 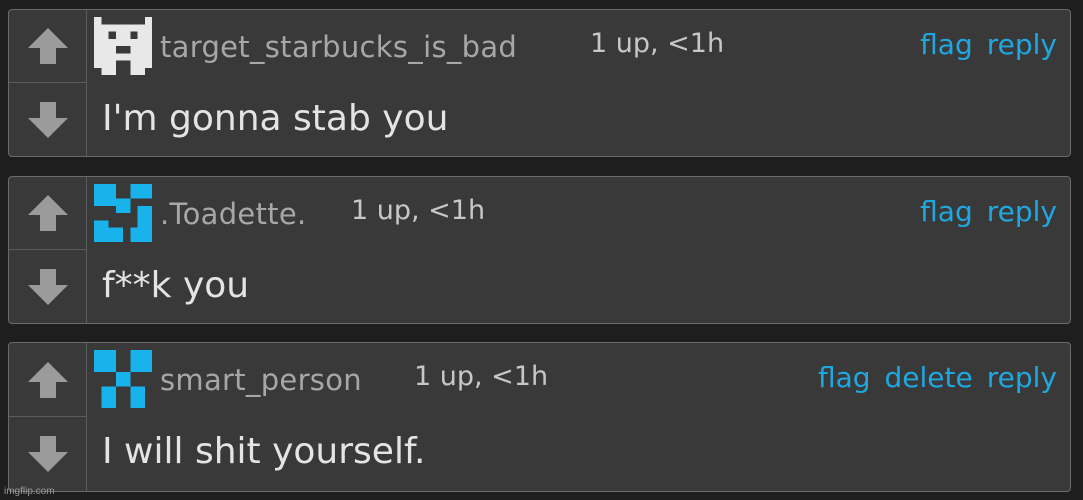 I want to click on delete-link: delete, so click(x=929, y=377).